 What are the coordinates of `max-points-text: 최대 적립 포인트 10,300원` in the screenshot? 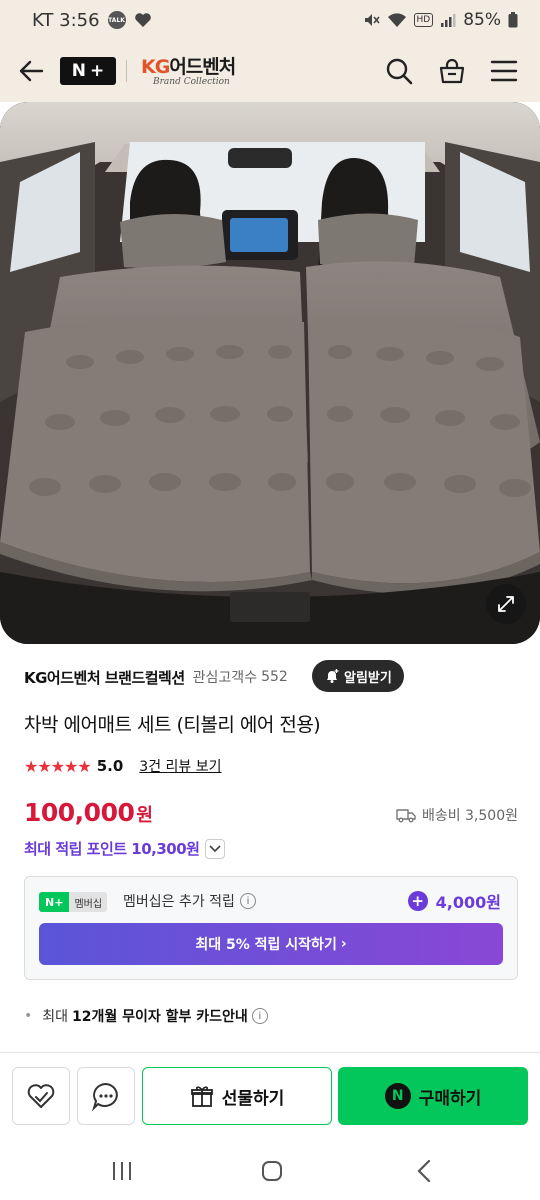 It's located at (112, 849).